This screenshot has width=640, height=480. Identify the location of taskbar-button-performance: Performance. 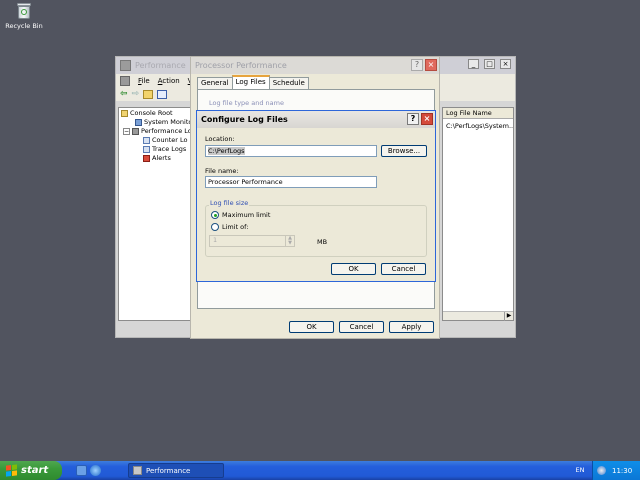
(176, 470).